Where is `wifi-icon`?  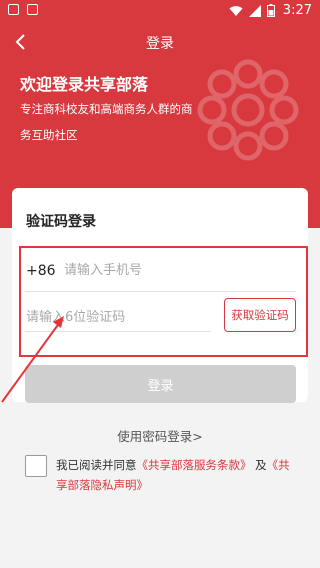 wifi-icon is located at coordinates (236, 10).